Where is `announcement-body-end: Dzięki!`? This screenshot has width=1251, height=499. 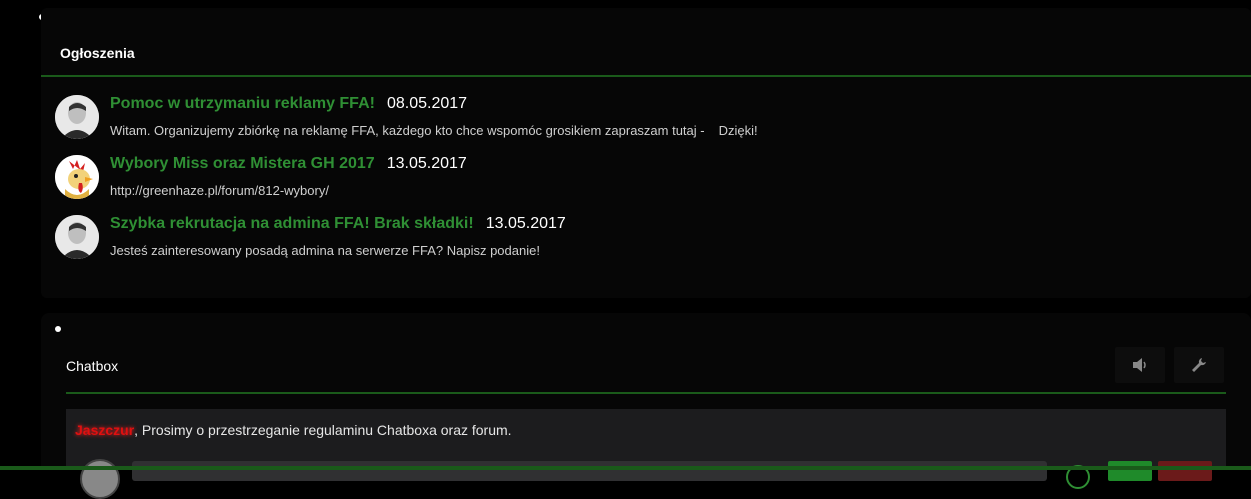 announcement-body-end: Dzięki! is located at coordinates (738, 130).